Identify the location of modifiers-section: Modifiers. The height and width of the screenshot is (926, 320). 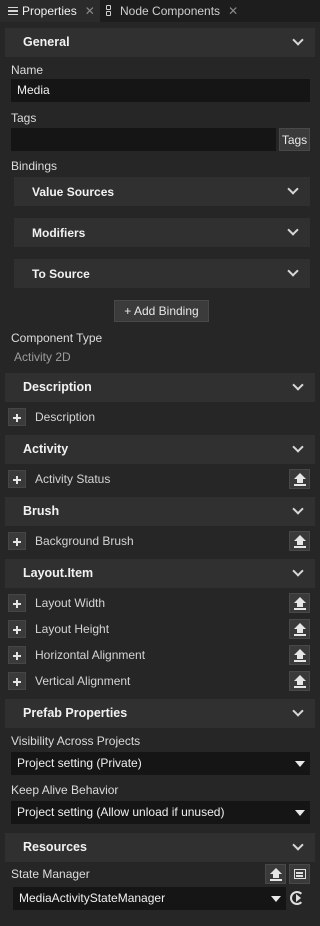
(162, 232).